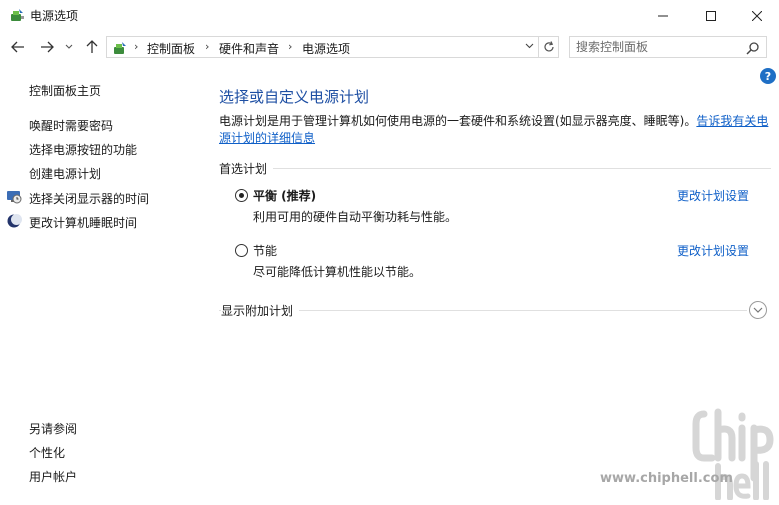  Describe the element at coordinates (666, 478) in the screenshot. I see `watermark-site-text: www.chiphell.com` at that location.